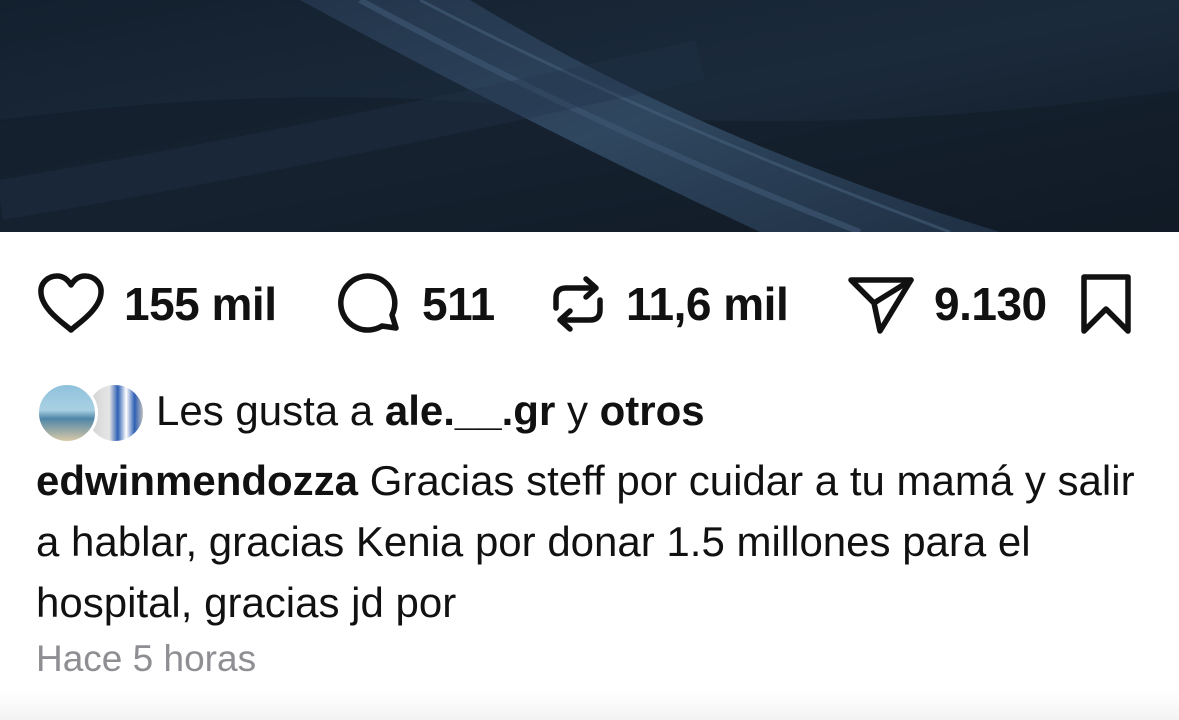 Image resolution: width=1179 pixels, height=720 pixels. I want to click on liked-by-prefix: Les gusta a, so click(265, 410).